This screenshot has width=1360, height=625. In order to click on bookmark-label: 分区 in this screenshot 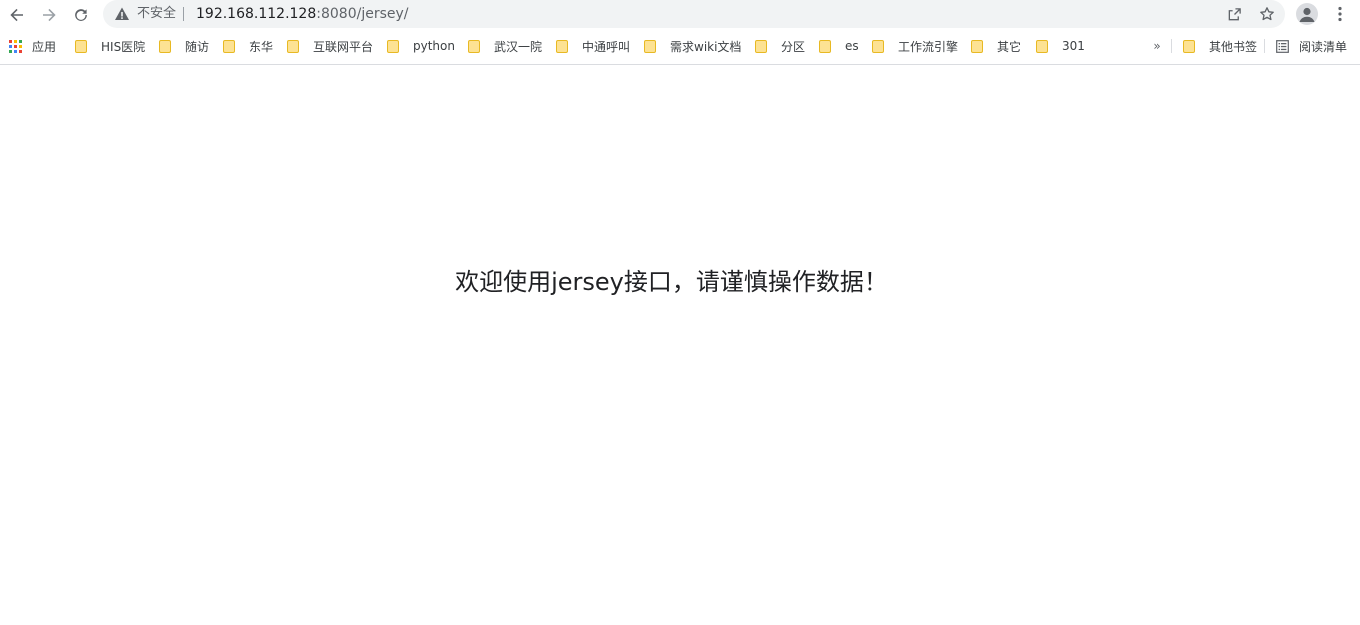, I will do `click(793, 46)`.